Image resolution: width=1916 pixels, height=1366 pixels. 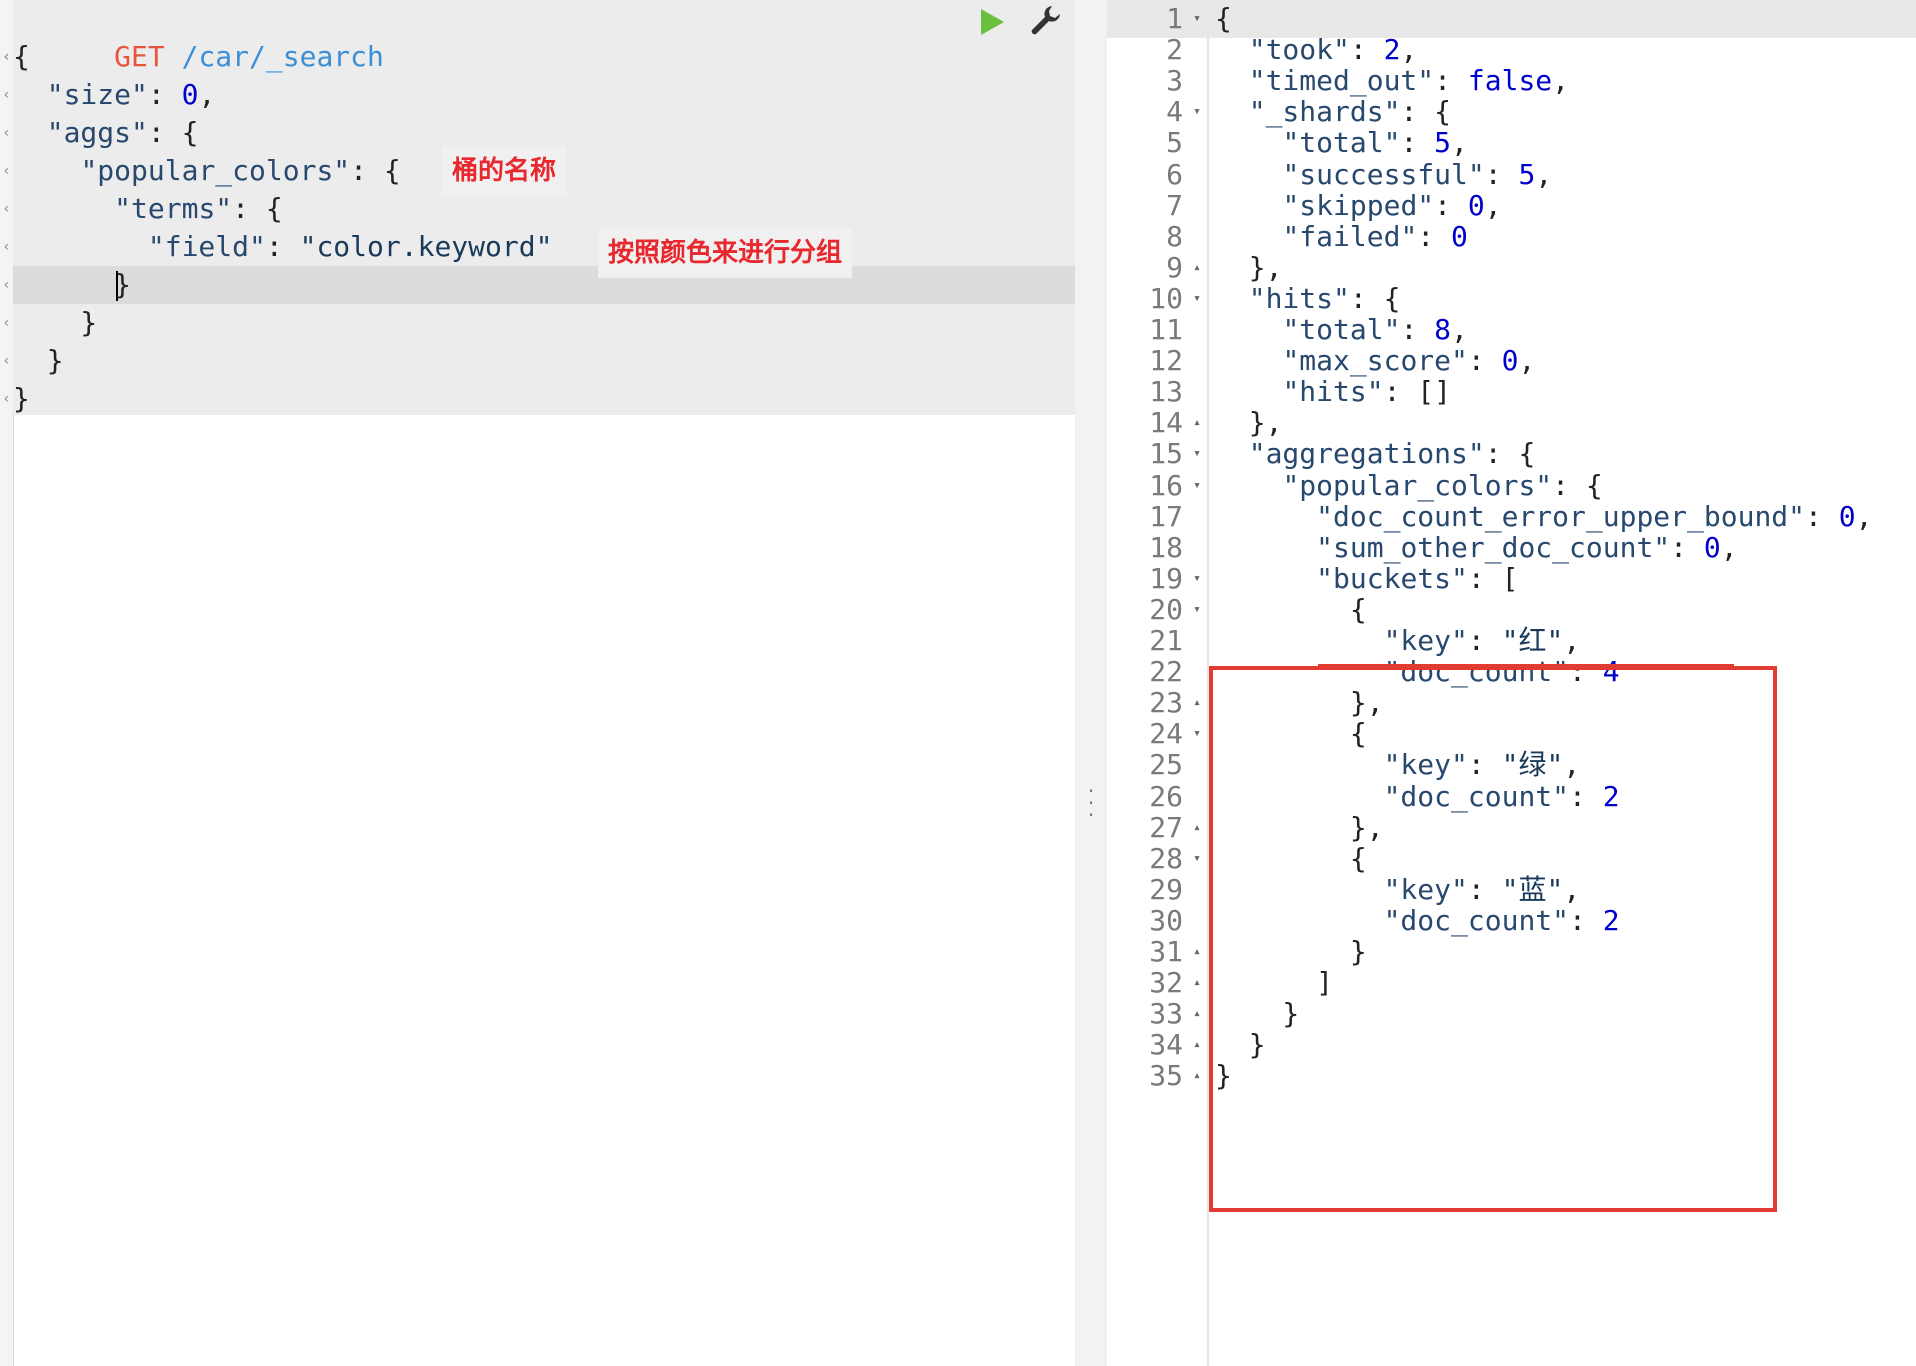 I want to click on request-code-line: ‹{, so click(x=538, y=57).